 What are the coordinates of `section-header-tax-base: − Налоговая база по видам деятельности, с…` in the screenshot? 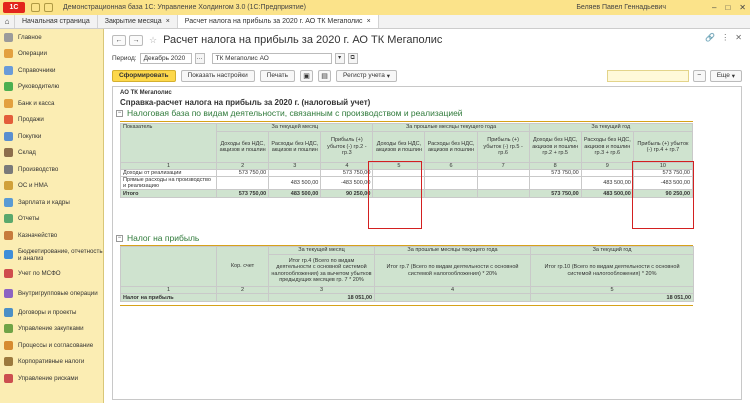 It's located at (289, 113).